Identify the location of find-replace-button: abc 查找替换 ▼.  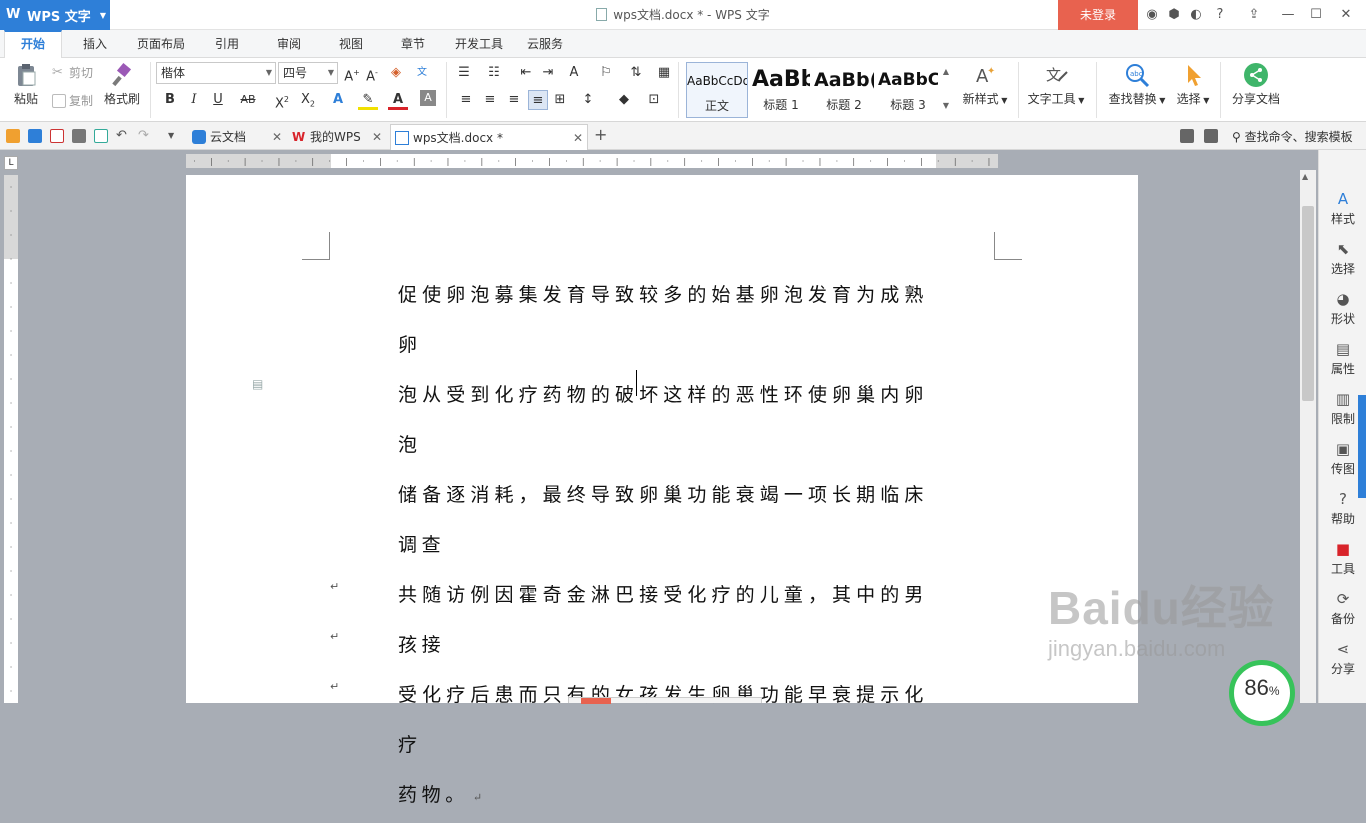
(1137, 84).